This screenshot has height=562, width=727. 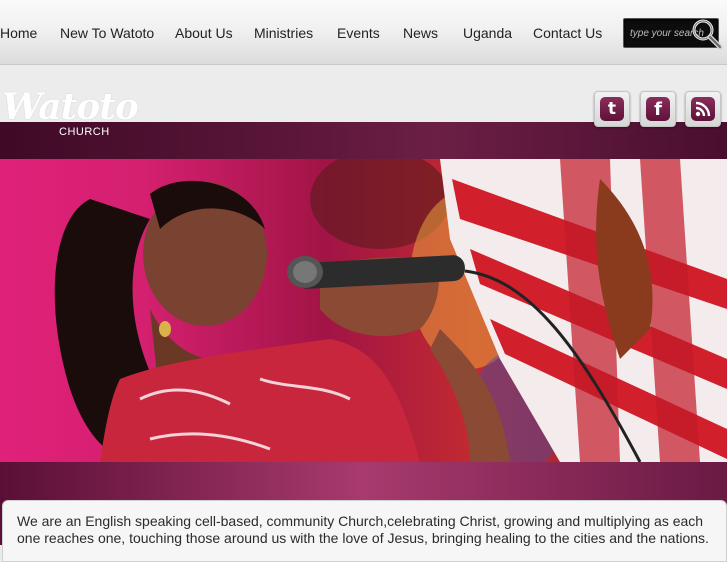 What do you see at coordinates (18, 33) in the screenshot?
I see `nav-item-home: Home` at bounding box center [18, 33].